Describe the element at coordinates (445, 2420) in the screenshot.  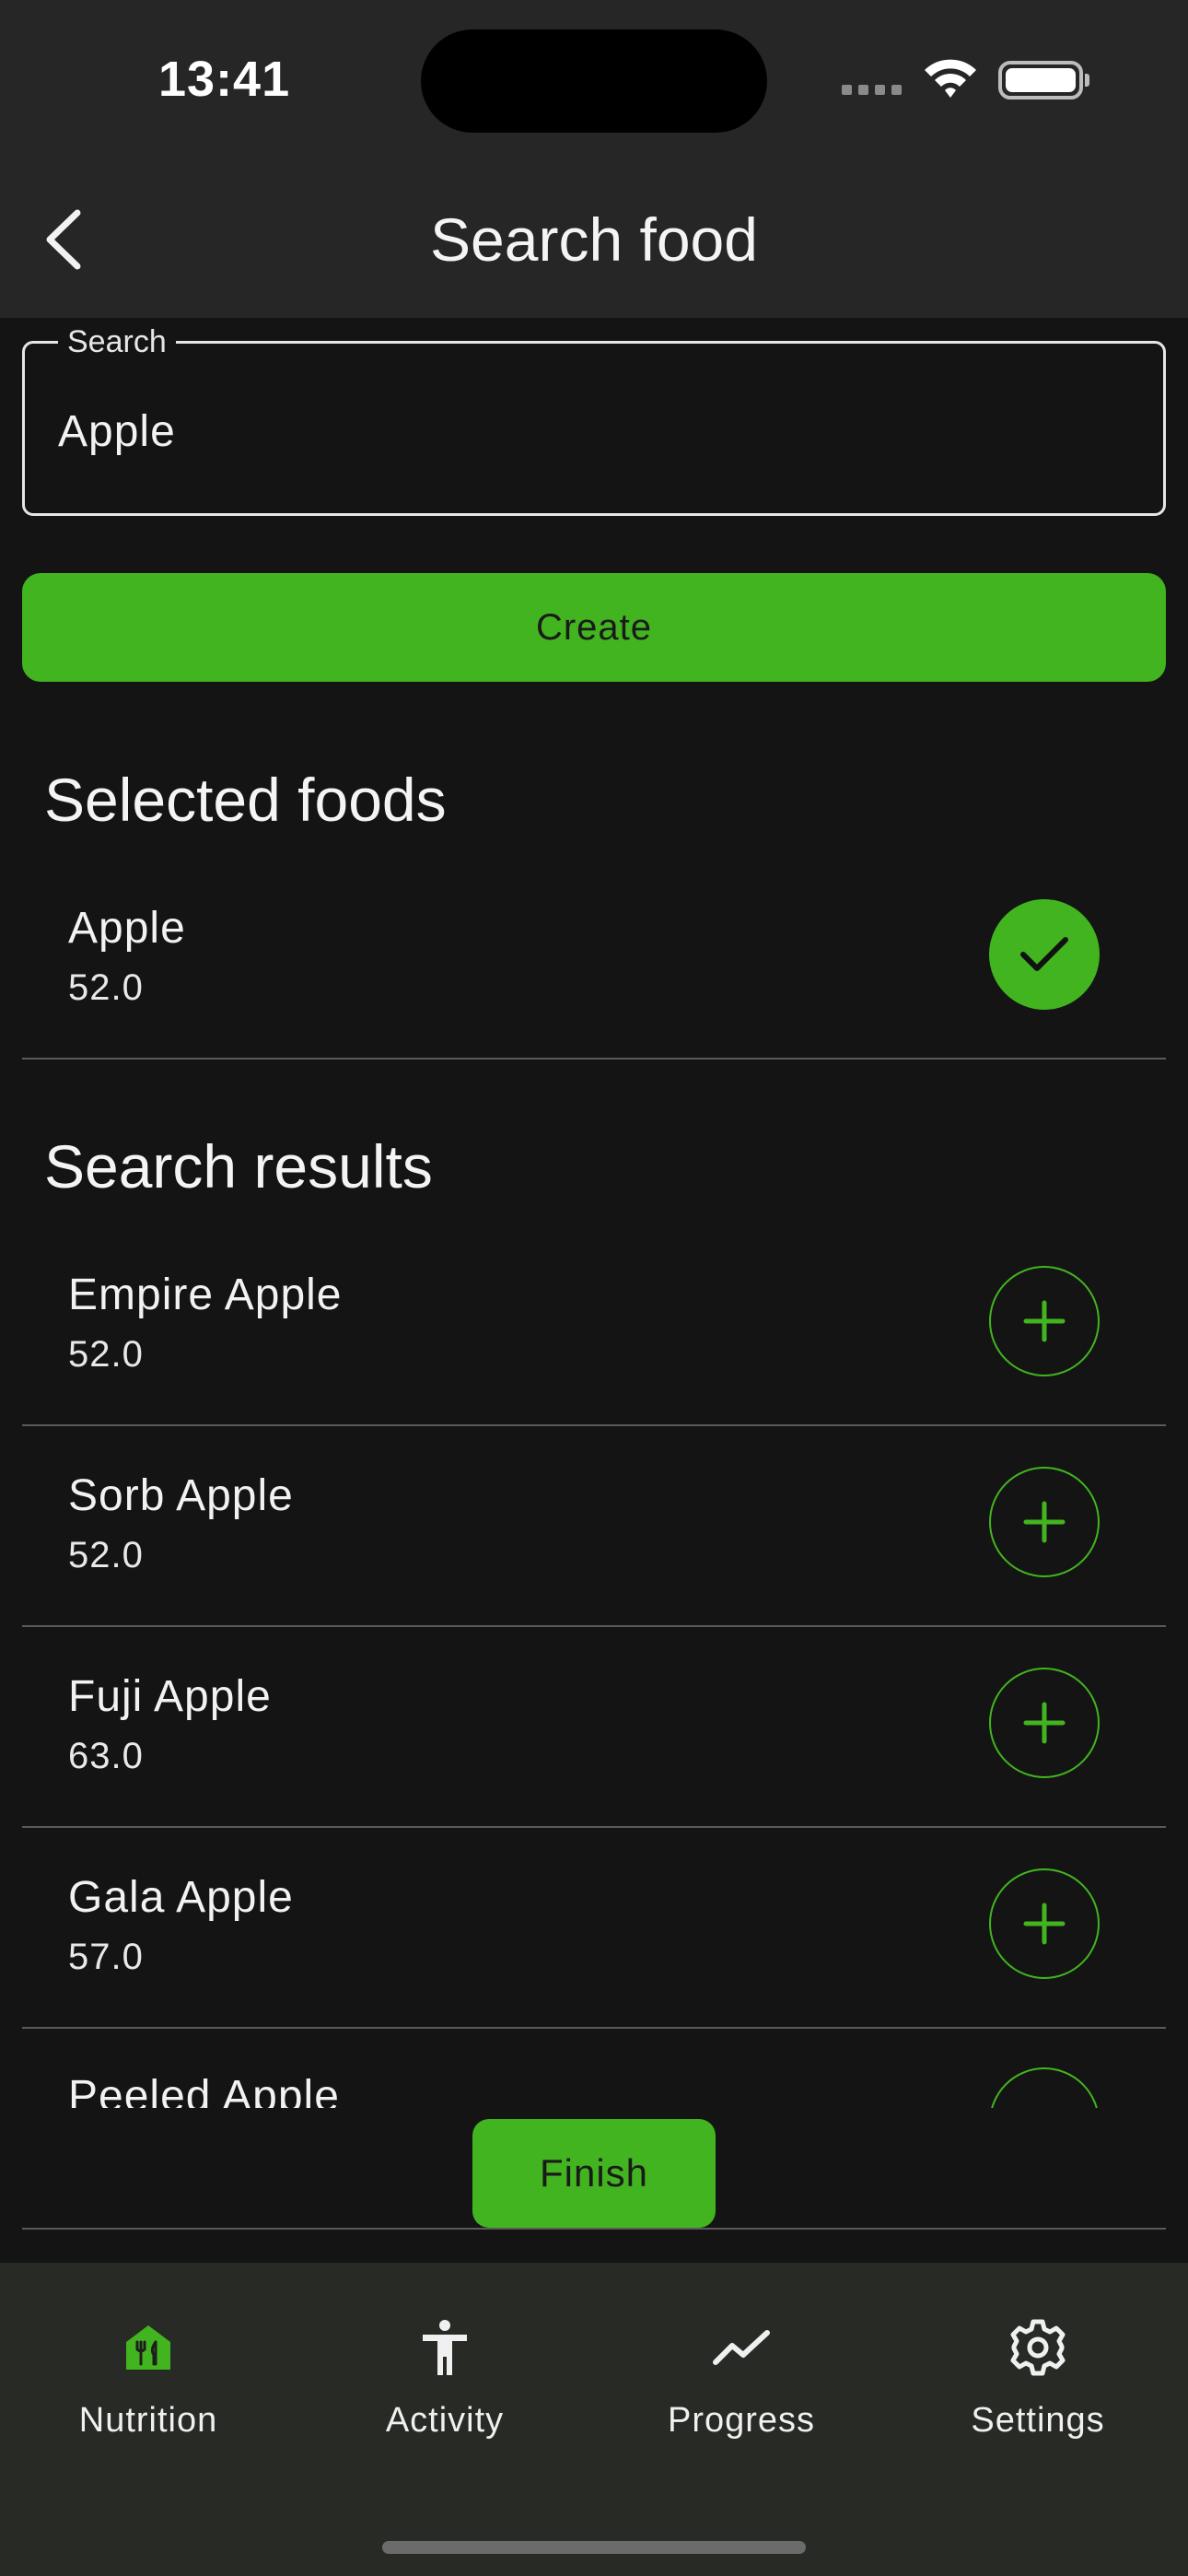
I see `nav-label: Activity` at that location.